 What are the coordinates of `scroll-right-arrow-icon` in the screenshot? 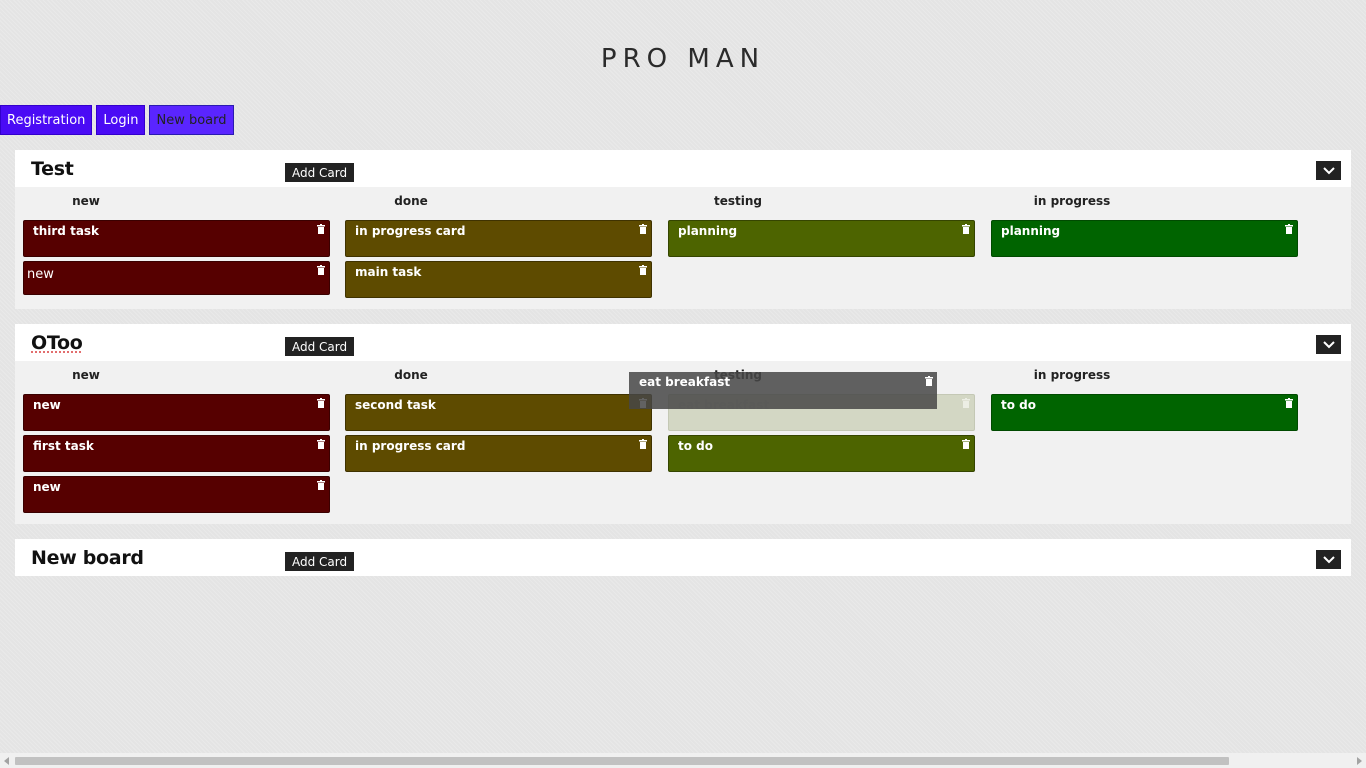 It's located at (1359, 761).